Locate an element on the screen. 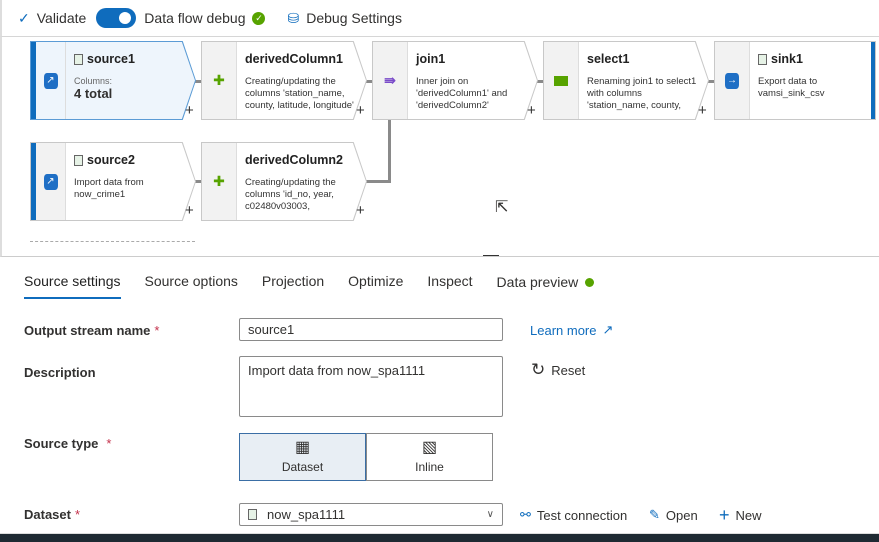  tab-data-preview: Data preview is located at coordinates (546, 282).